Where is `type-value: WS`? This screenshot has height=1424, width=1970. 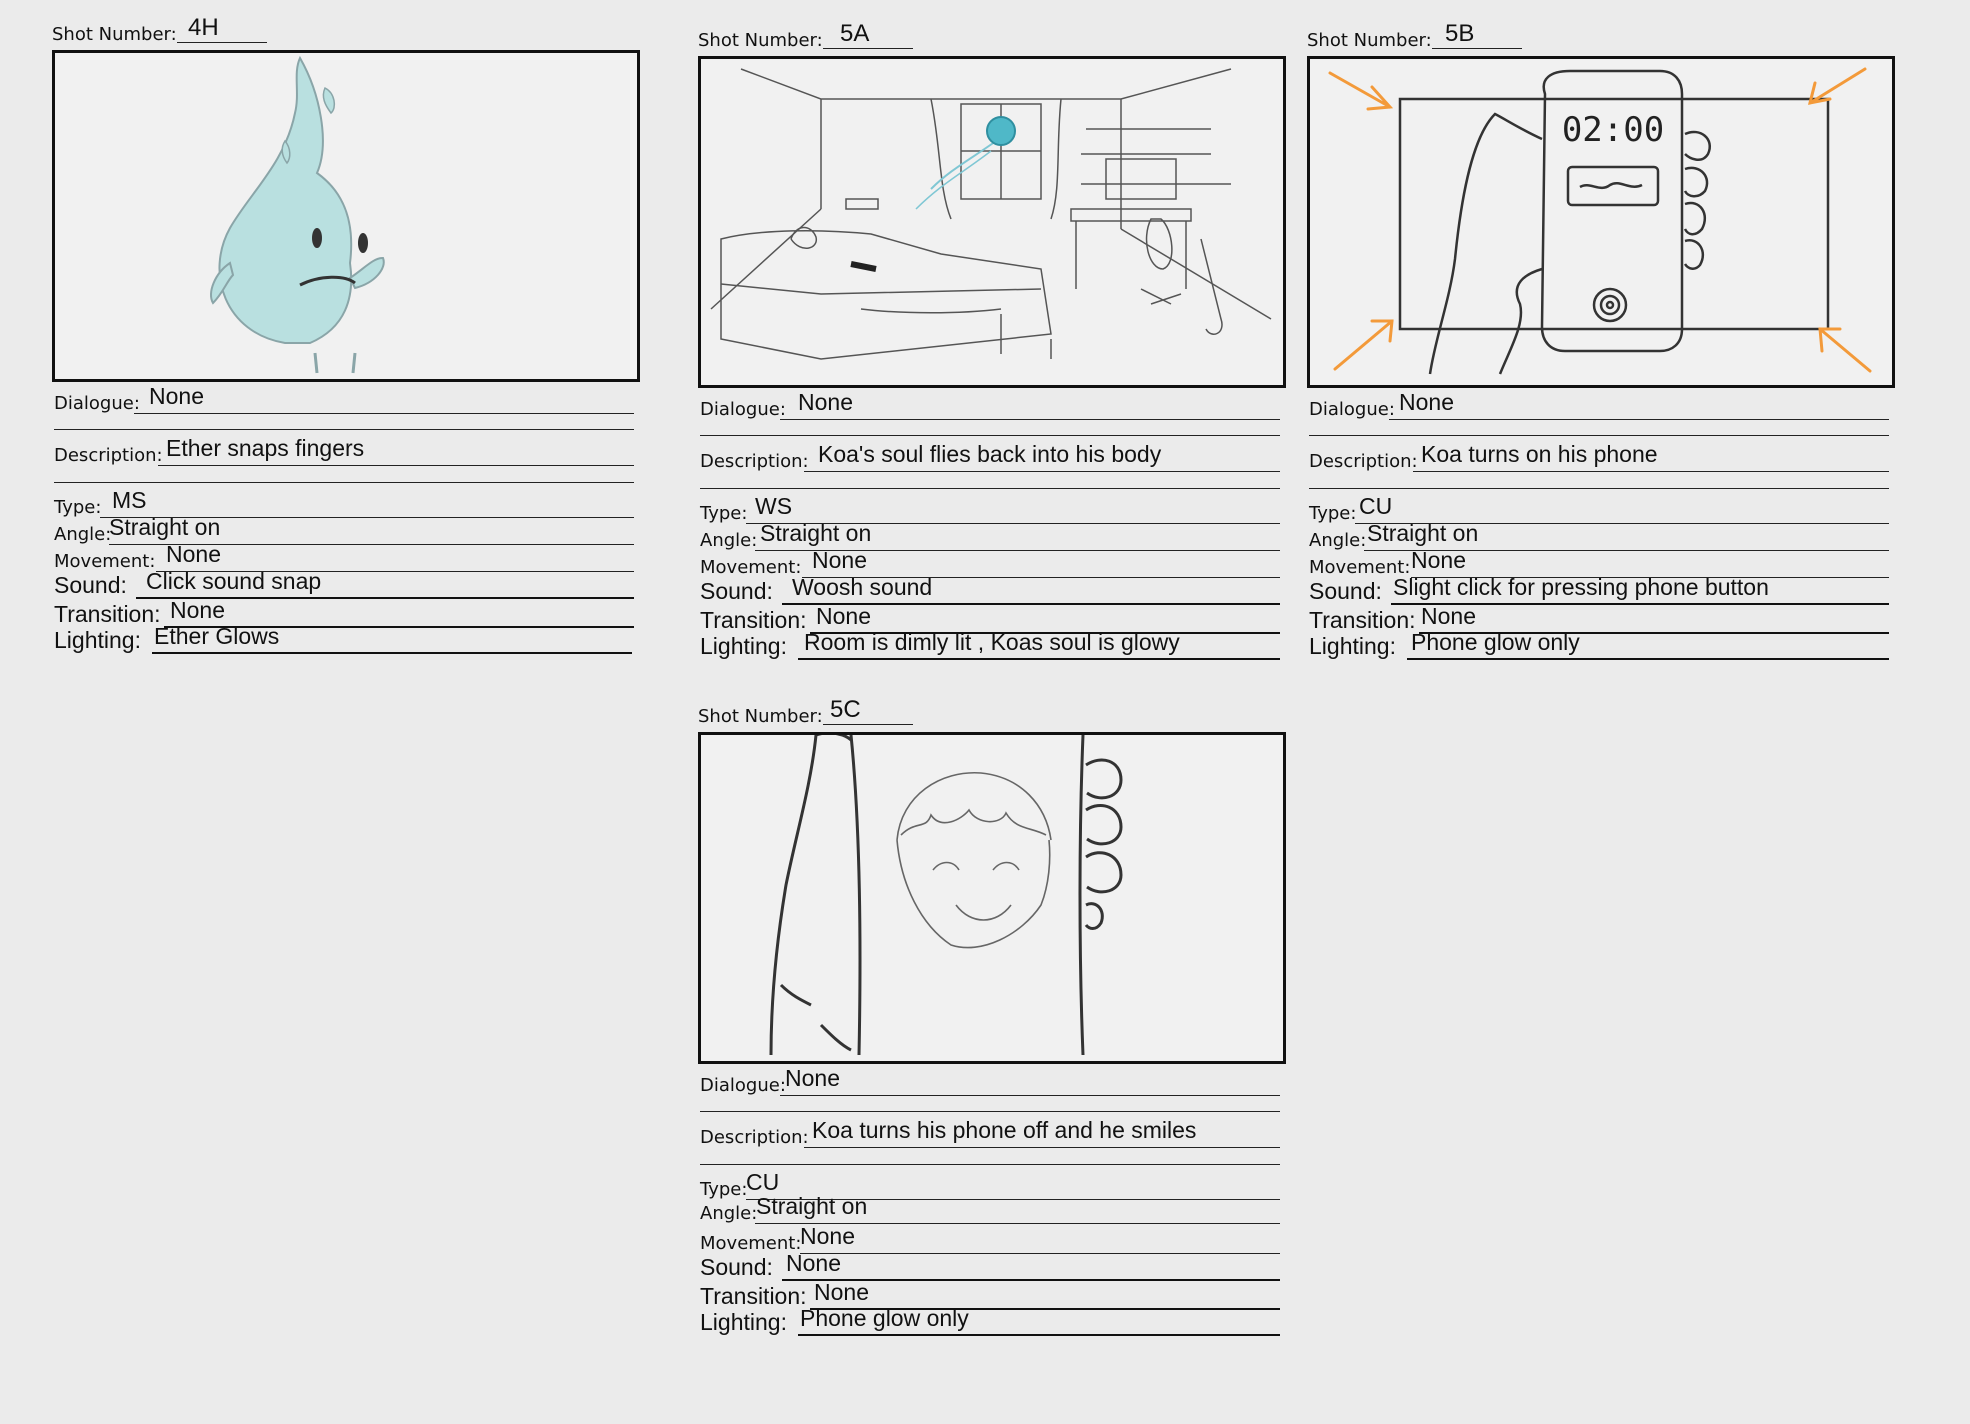 type-value: WS is located at coordinates (774, 506).